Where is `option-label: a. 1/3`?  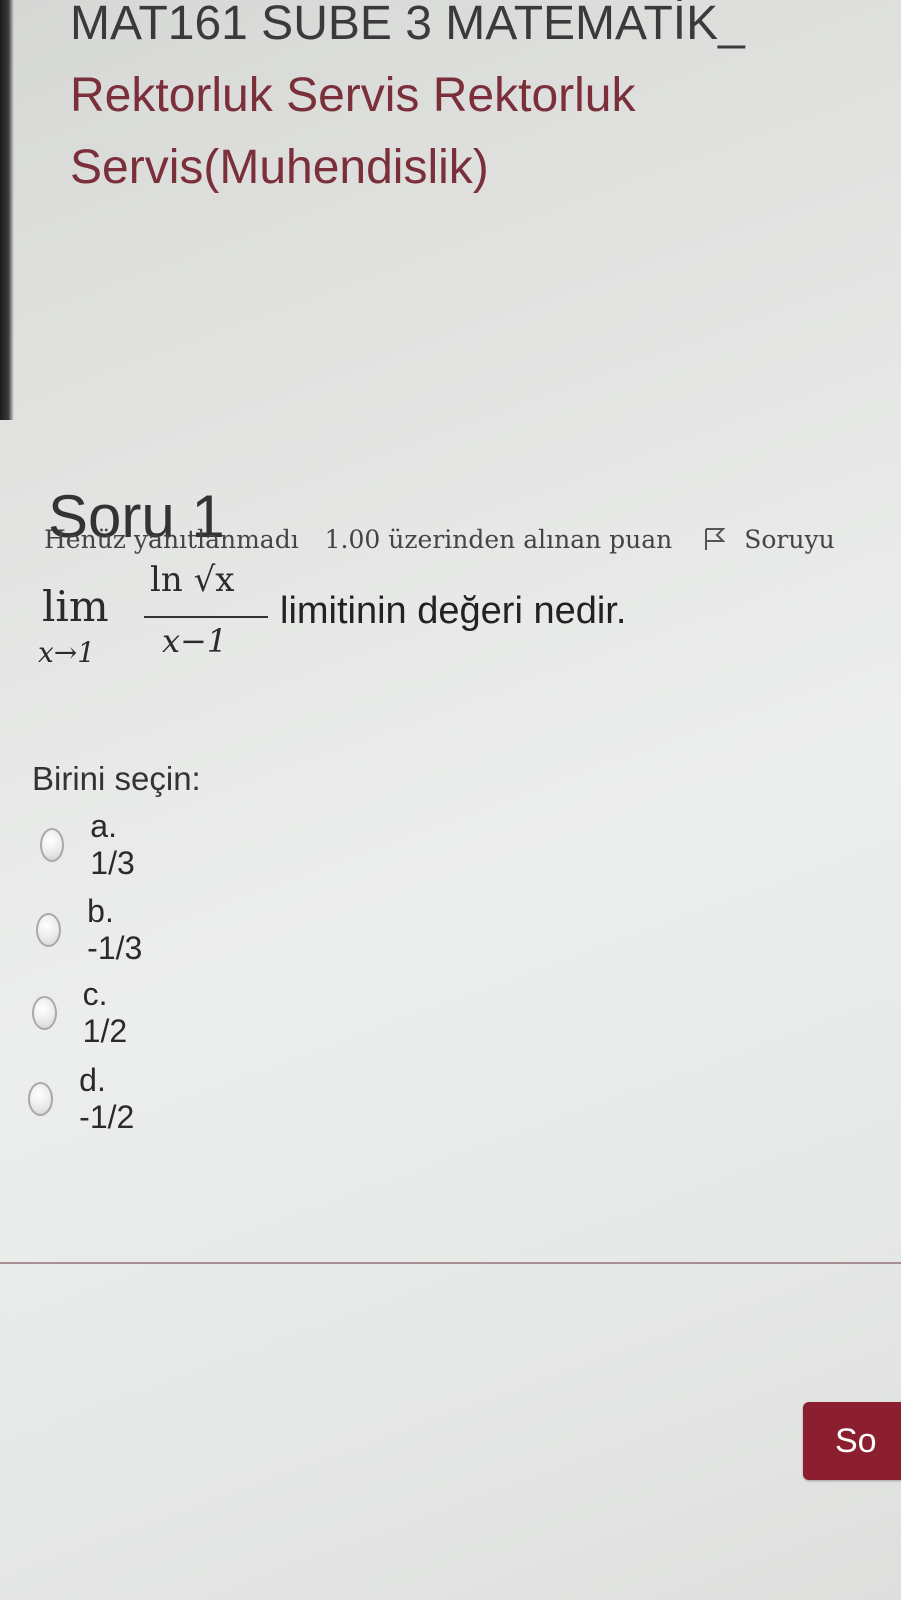 option-label: a. 1/3 is located at coordinates (117, 845).